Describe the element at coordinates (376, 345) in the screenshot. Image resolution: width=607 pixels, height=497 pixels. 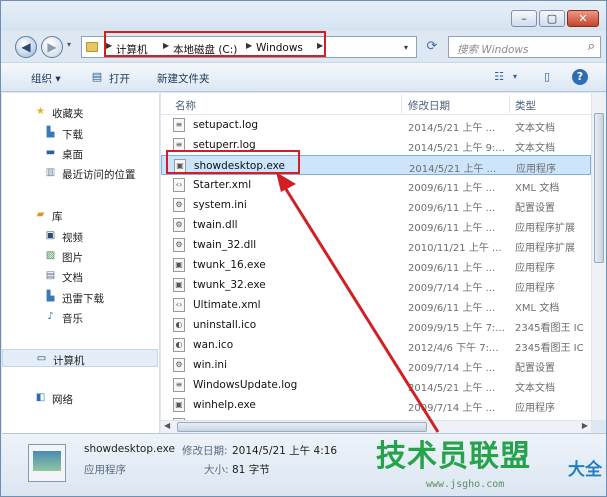
I see `file-row: ◐ wan.ico 2012/4/6 下午 7:... 2345看图王 IC` at that location.